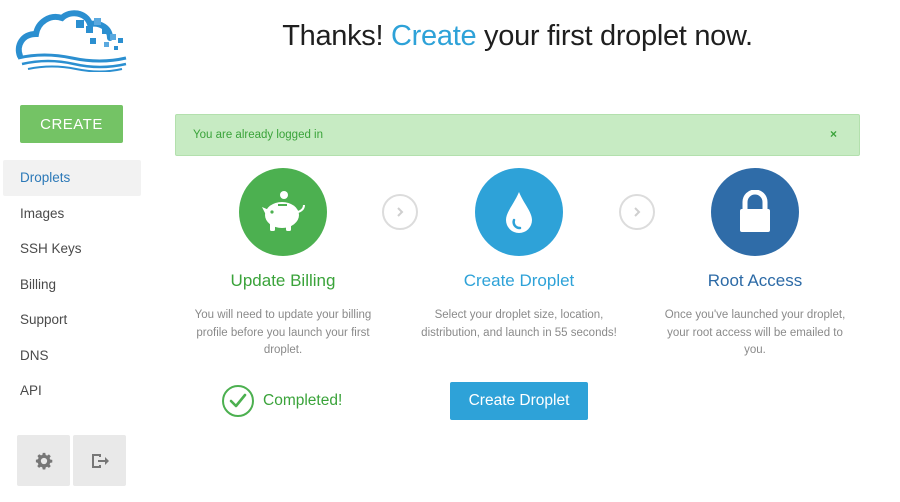  What do you see at coordinates (755, 280) in the screenshot?
I see `step-root-title: Root Access` at bounding box center [755, 280].